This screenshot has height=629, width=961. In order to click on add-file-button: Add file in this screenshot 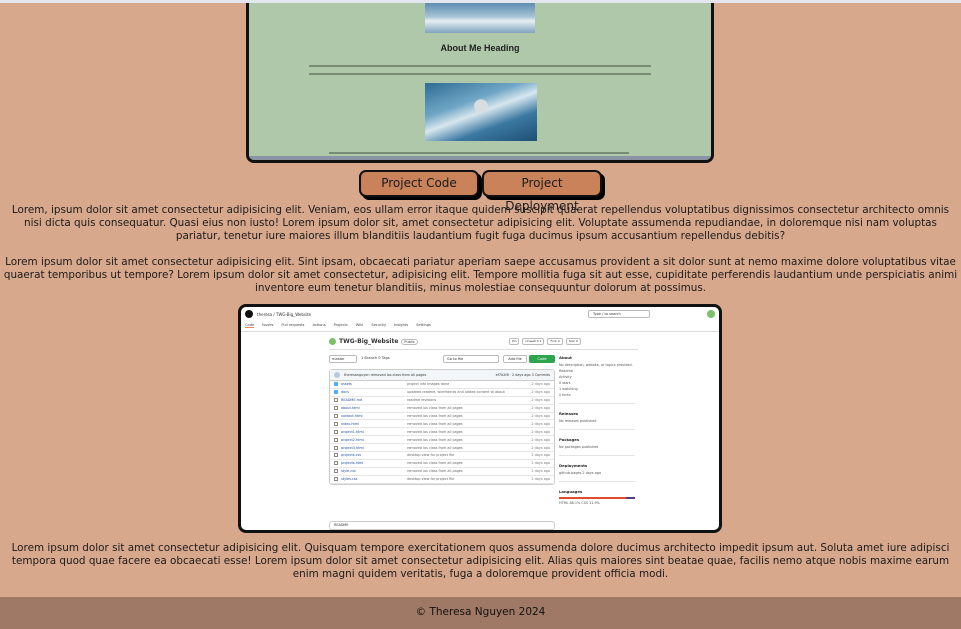, I will do `click(515, 359)`.